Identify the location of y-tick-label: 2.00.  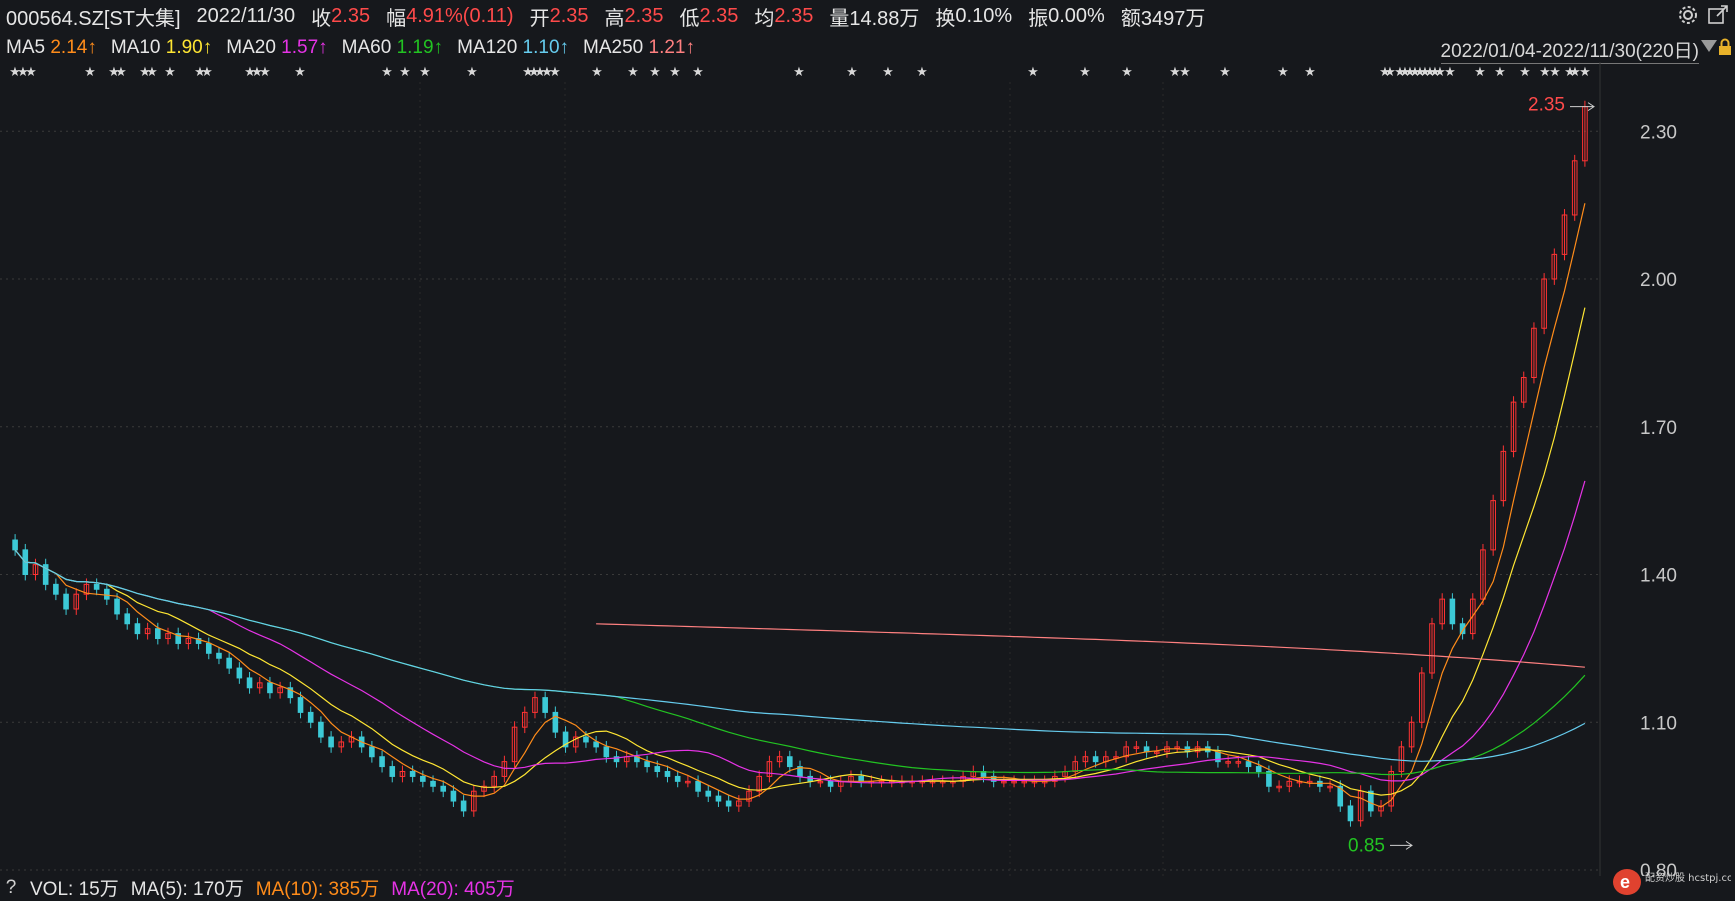
(1658, 280).